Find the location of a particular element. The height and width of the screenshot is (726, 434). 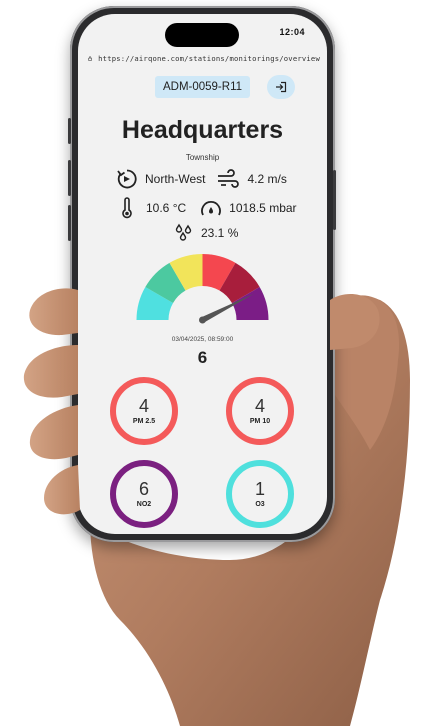

pressure-gauge-icon is located at coordinates (211, 208).